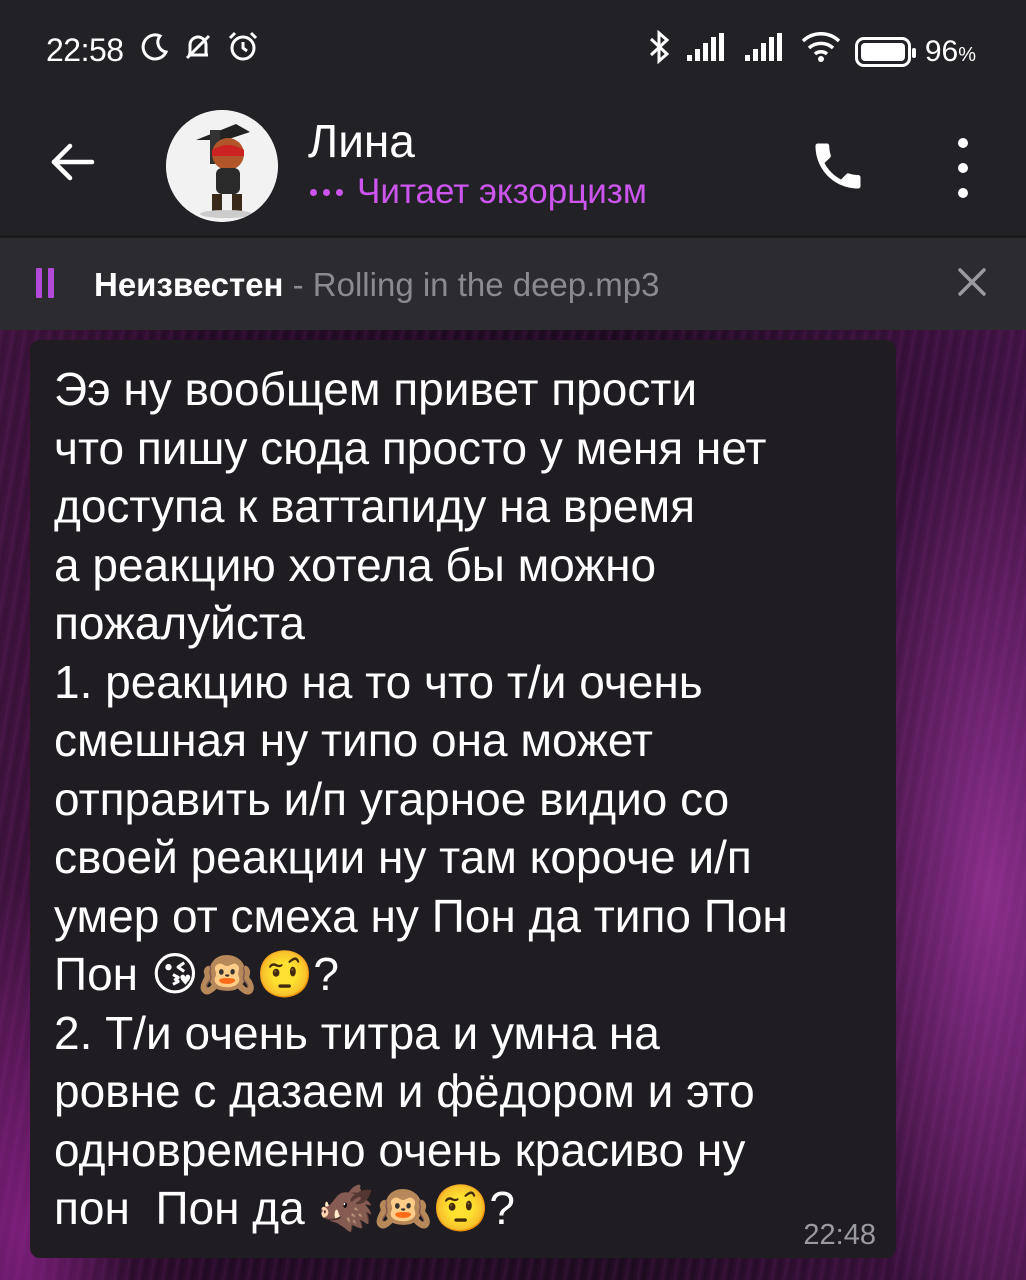  I want to click on message-timestamp: 22:48, so click(839, 1235).